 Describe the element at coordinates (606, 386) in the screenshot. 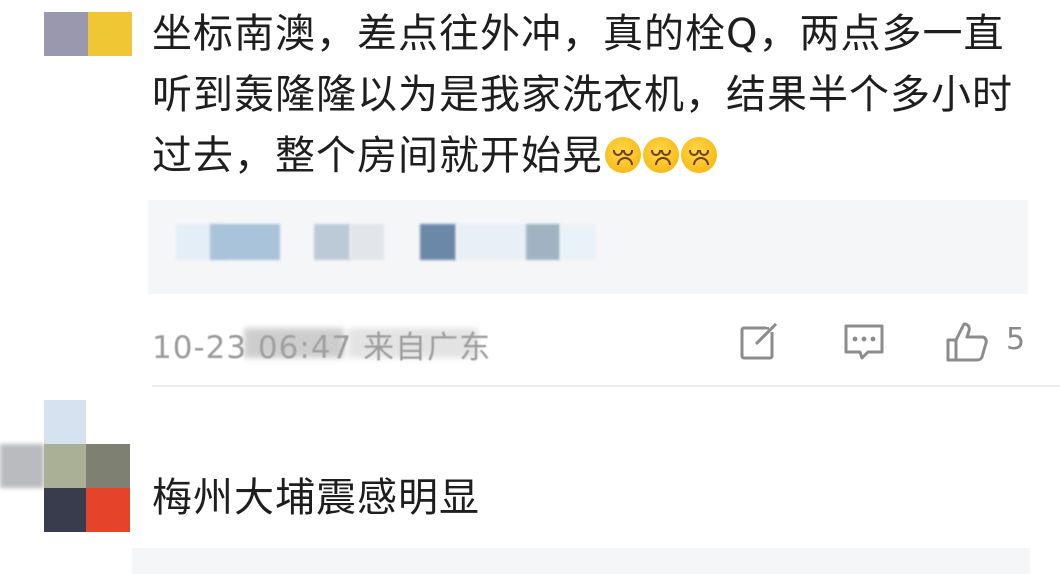

I see `divider` at that location.